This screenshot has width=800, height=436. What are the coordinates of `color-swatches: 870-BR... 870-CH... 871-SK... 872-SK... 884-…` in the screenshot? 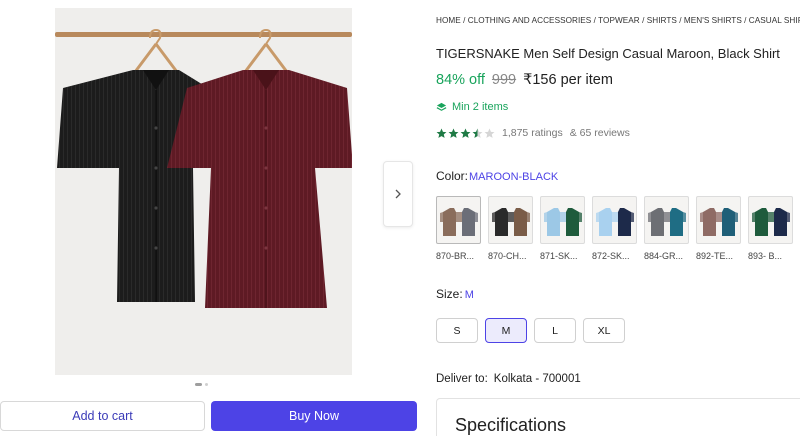 It's located at (614, 228).